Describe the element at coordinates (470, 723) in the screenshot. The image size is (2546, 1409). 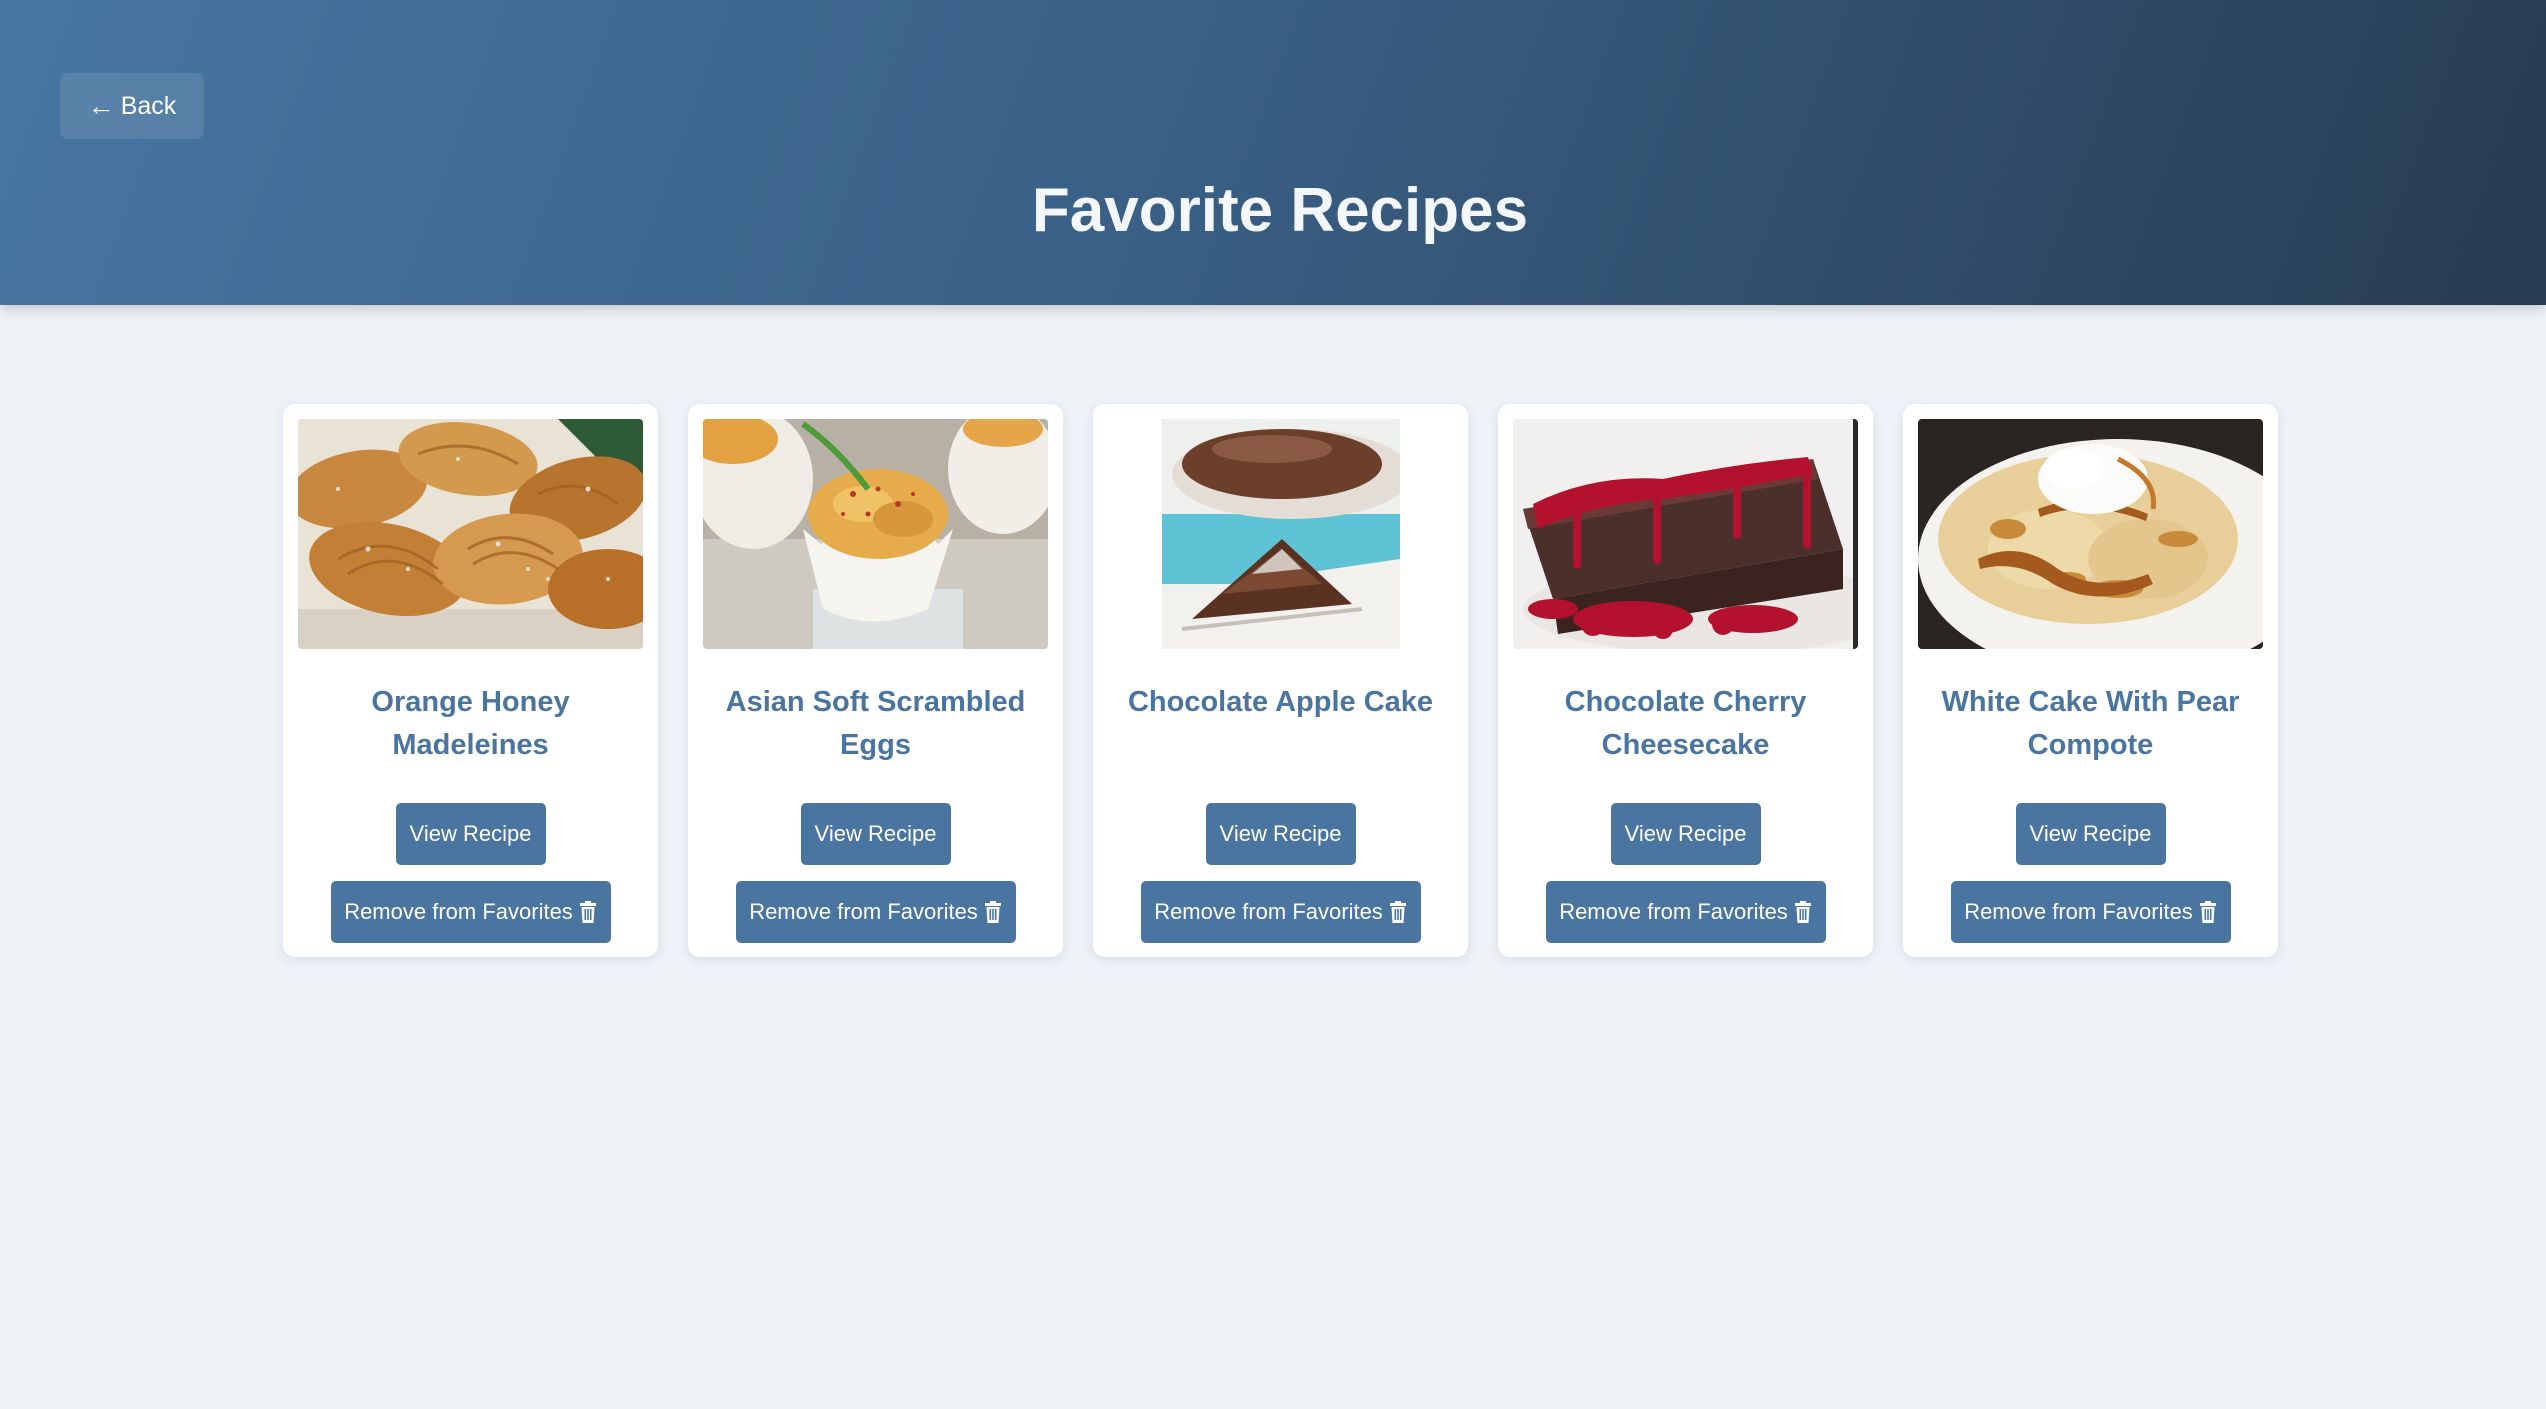
I see `recipe-title: Orange Honey Madeleines` at that location.